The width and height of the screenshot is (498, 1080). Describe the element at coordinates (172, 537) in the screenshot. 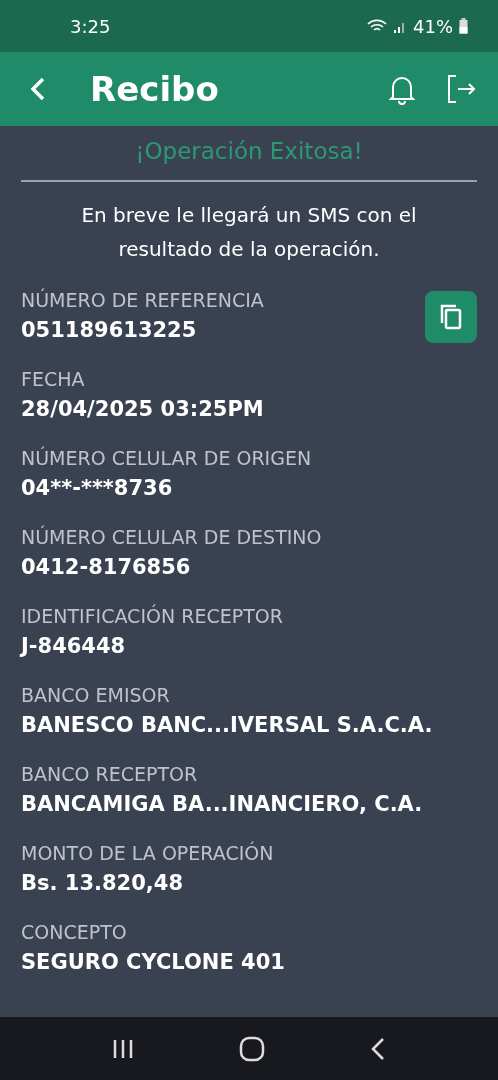

I see `field-label: NÚMERO CELULAR DE DESTINO` at that location.